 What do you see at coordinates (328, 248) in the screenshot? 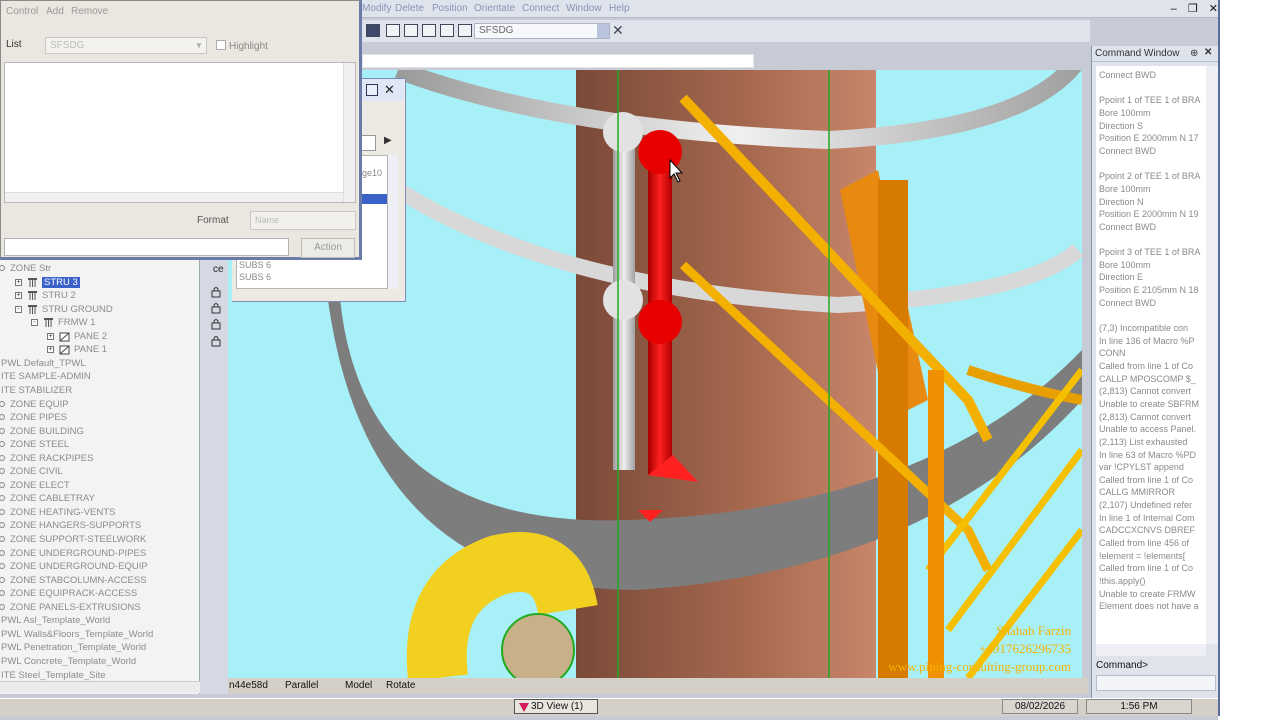
I see `action-button: Action` at bounding box center [328, 248].